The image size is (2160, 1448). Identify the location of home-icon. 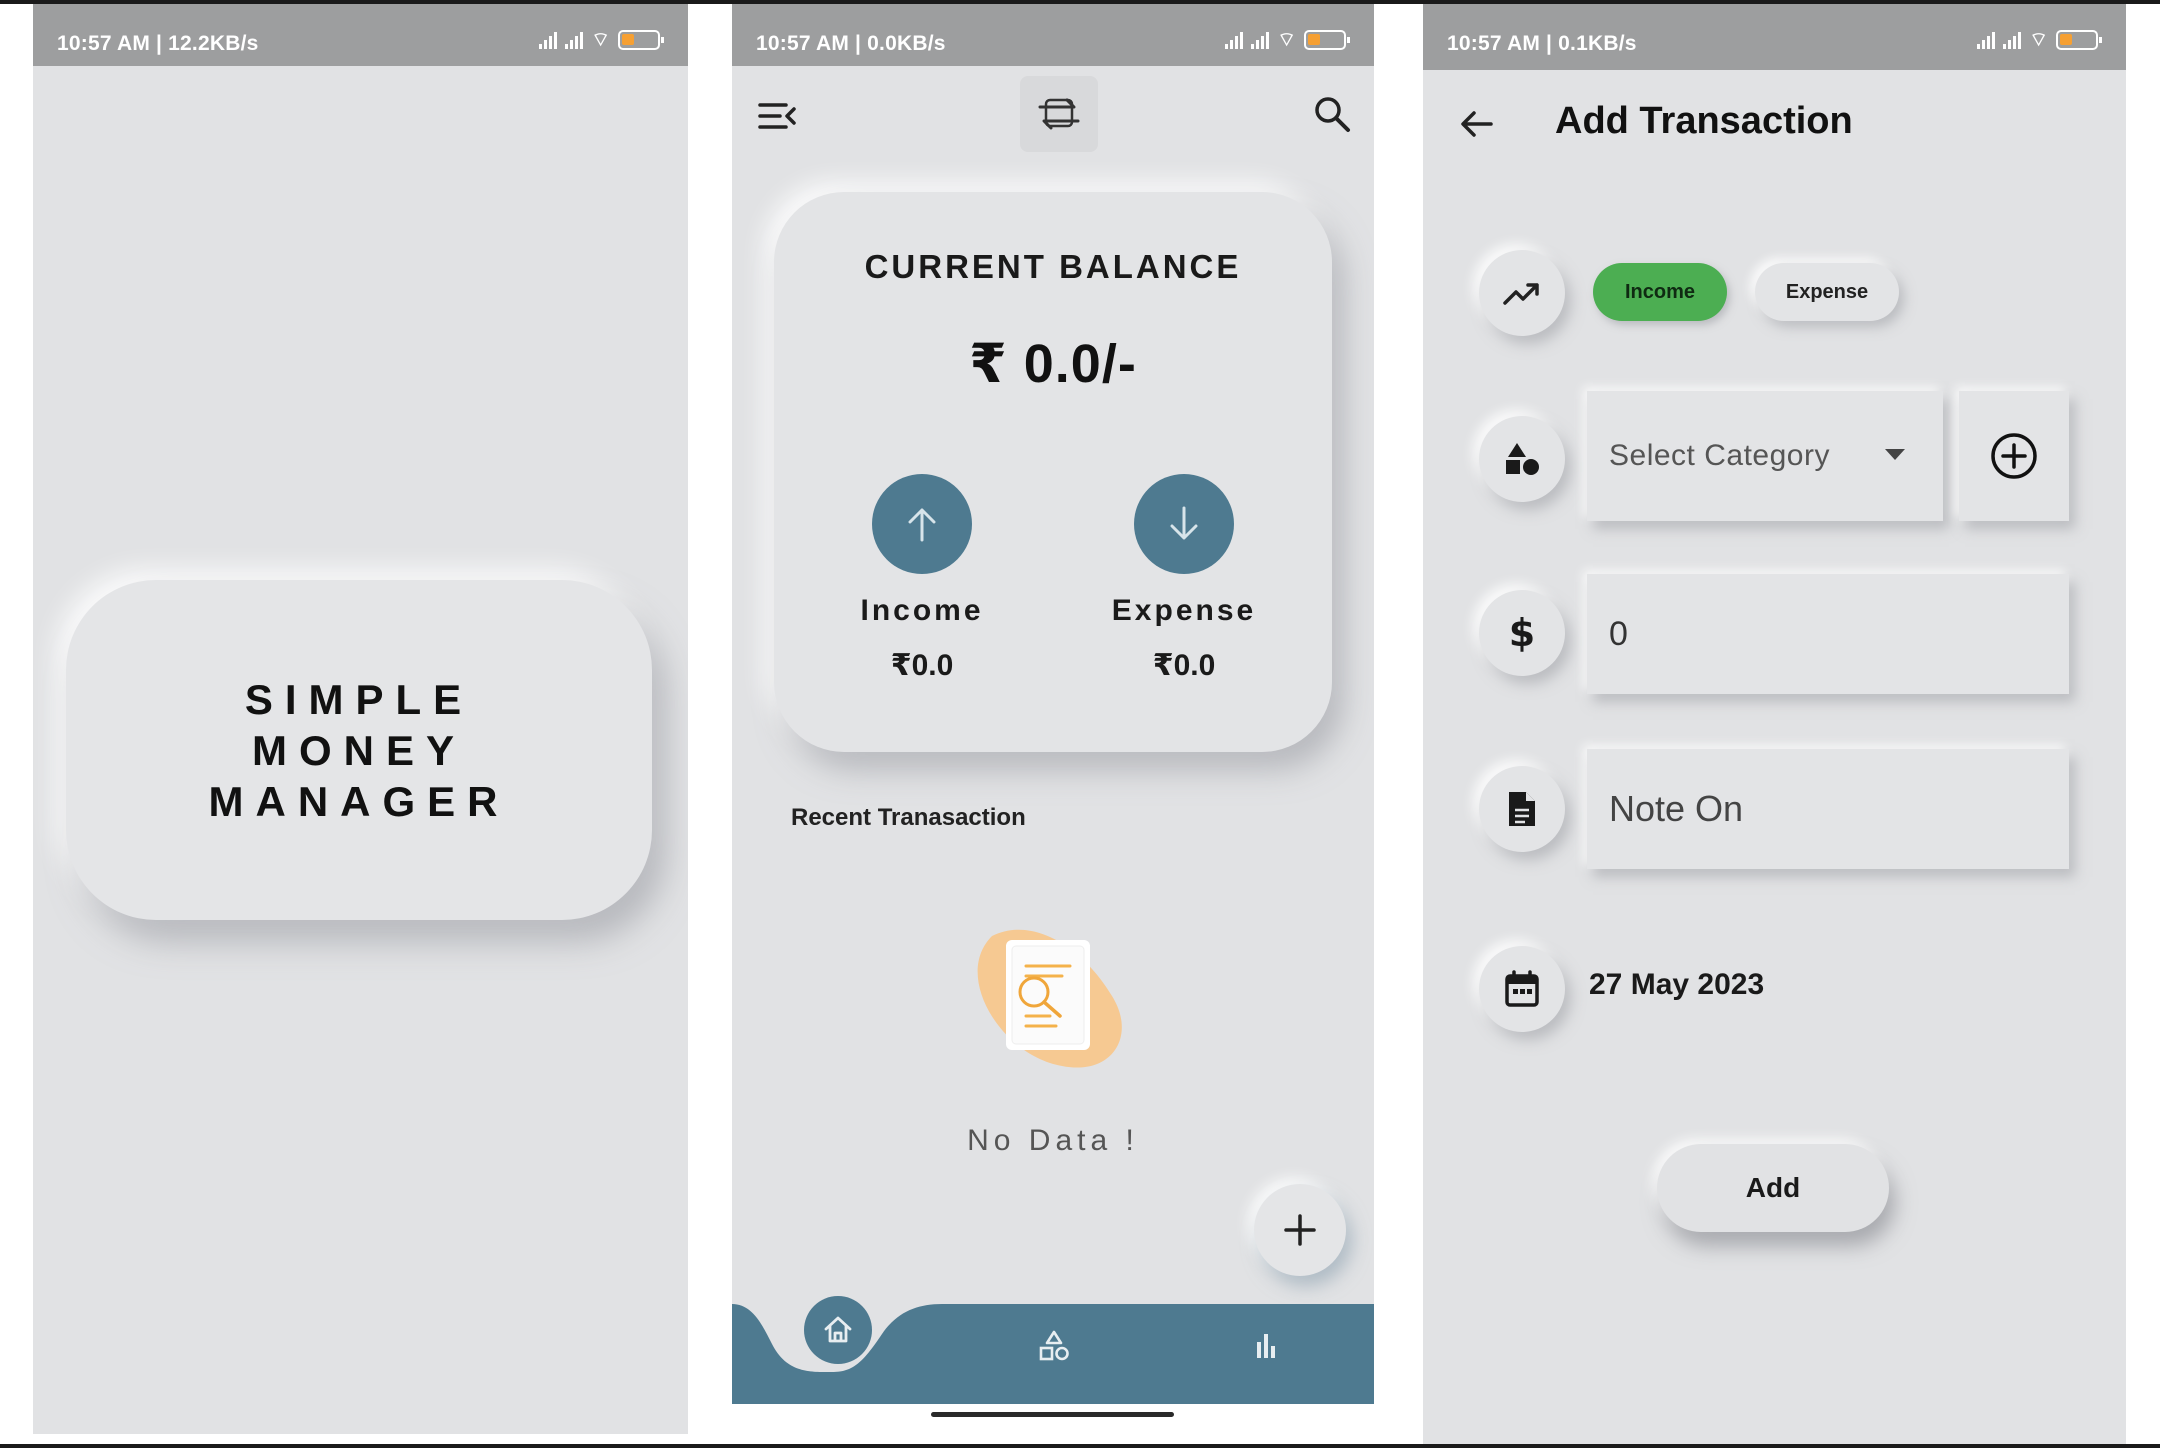
(838, 1329).